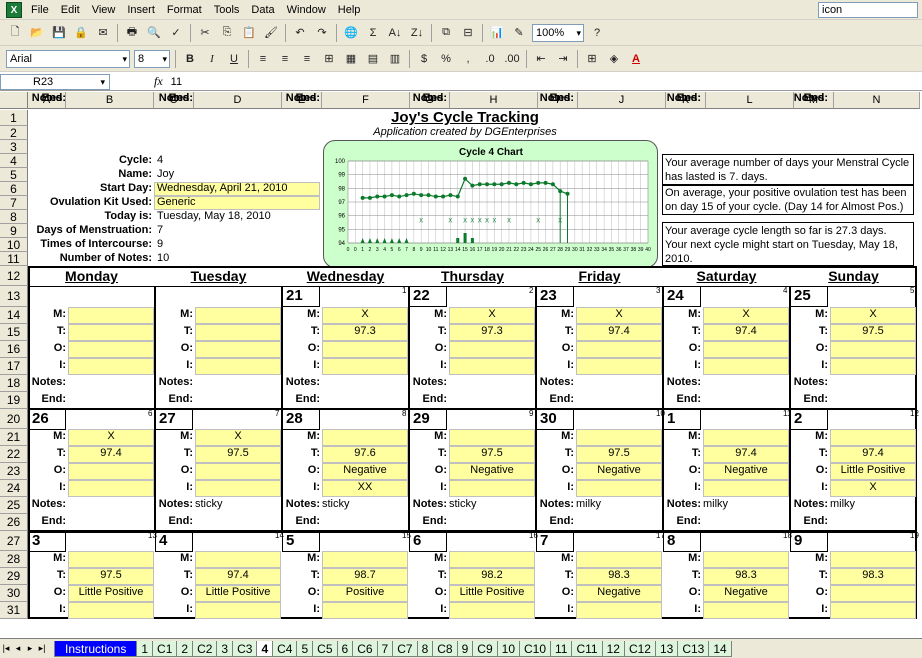 Image resolution: width=922 pixels, height=658 pixels. What do you see at coordinates (15, 33) in the screenshot?
I see `new-icon: 🗋` at bounding box center [15, 33].